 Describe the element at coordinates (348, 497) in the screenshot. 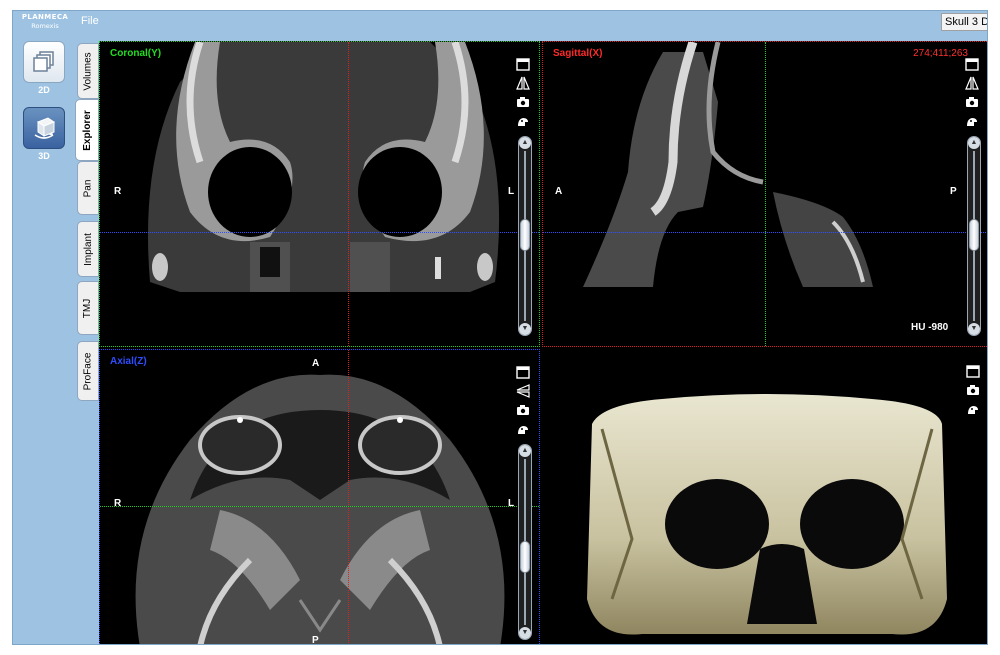

I see `axial-crosshair-vertical` at that location.